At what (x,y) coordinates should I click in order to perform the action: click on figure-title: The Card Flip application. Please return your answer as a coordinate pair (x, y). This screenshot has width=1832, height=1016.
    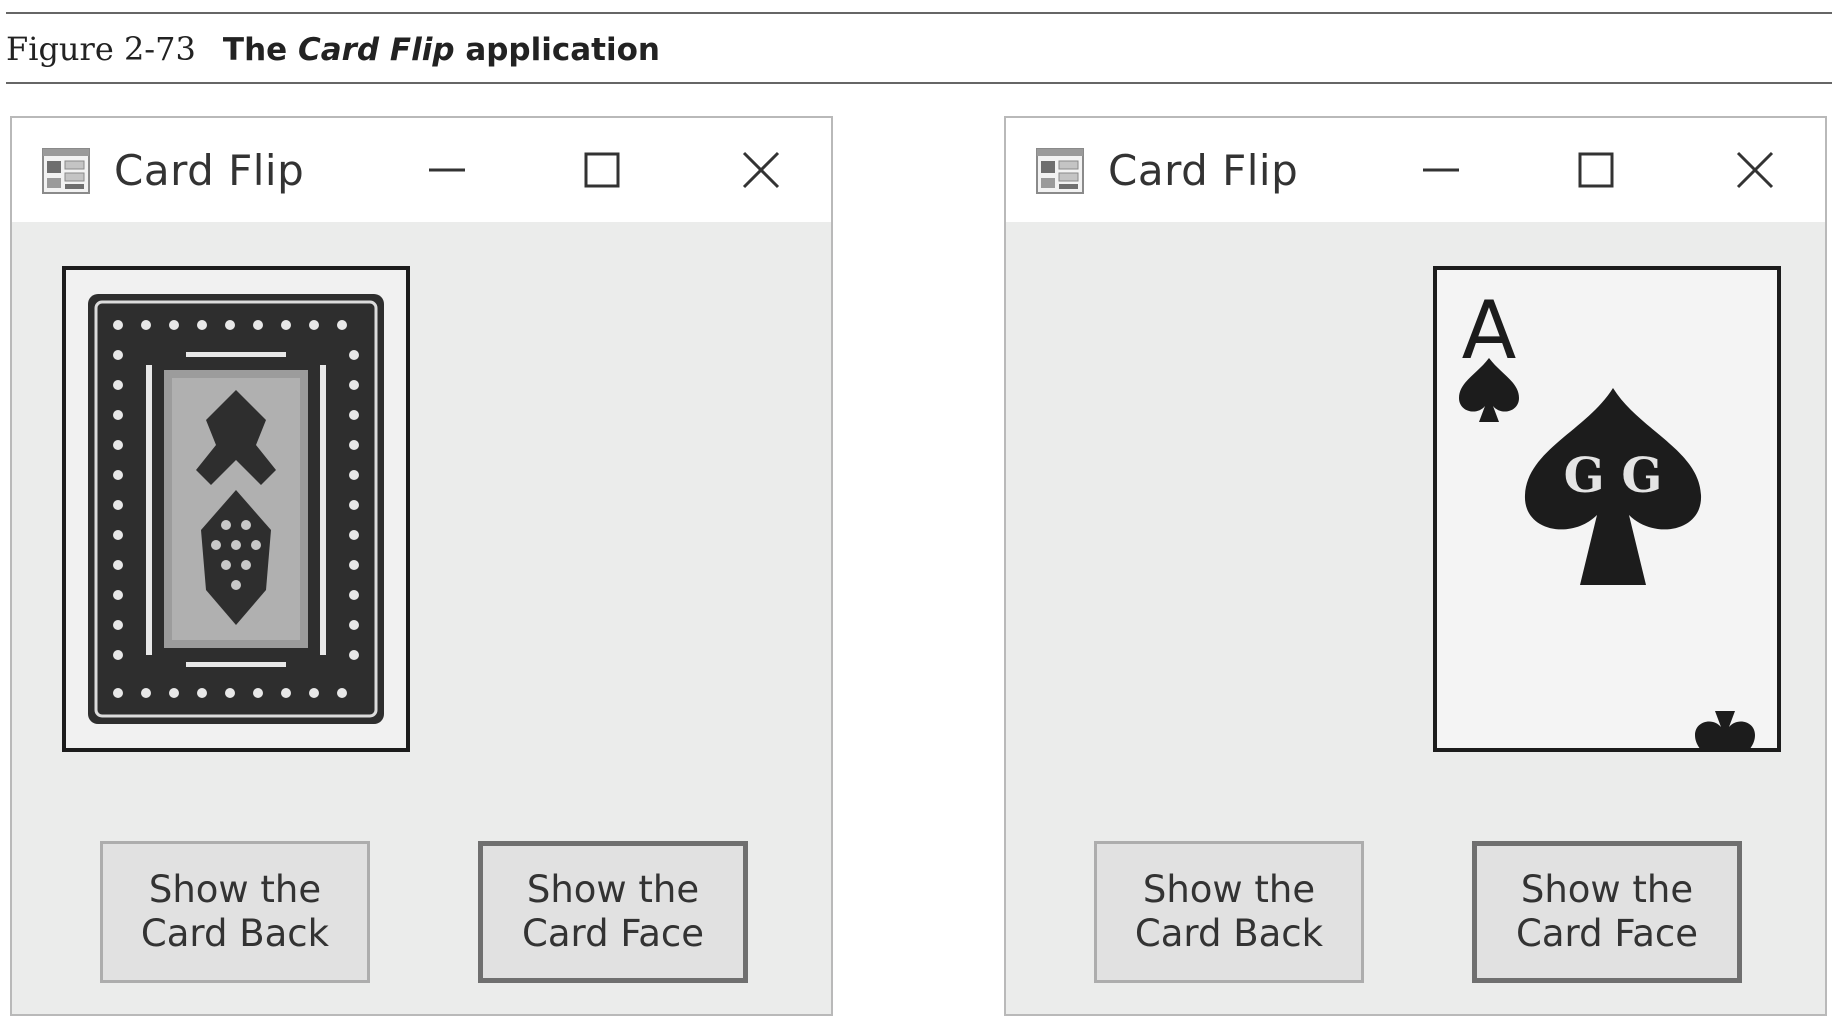
    Looking at the image, I should click on (441, 50).